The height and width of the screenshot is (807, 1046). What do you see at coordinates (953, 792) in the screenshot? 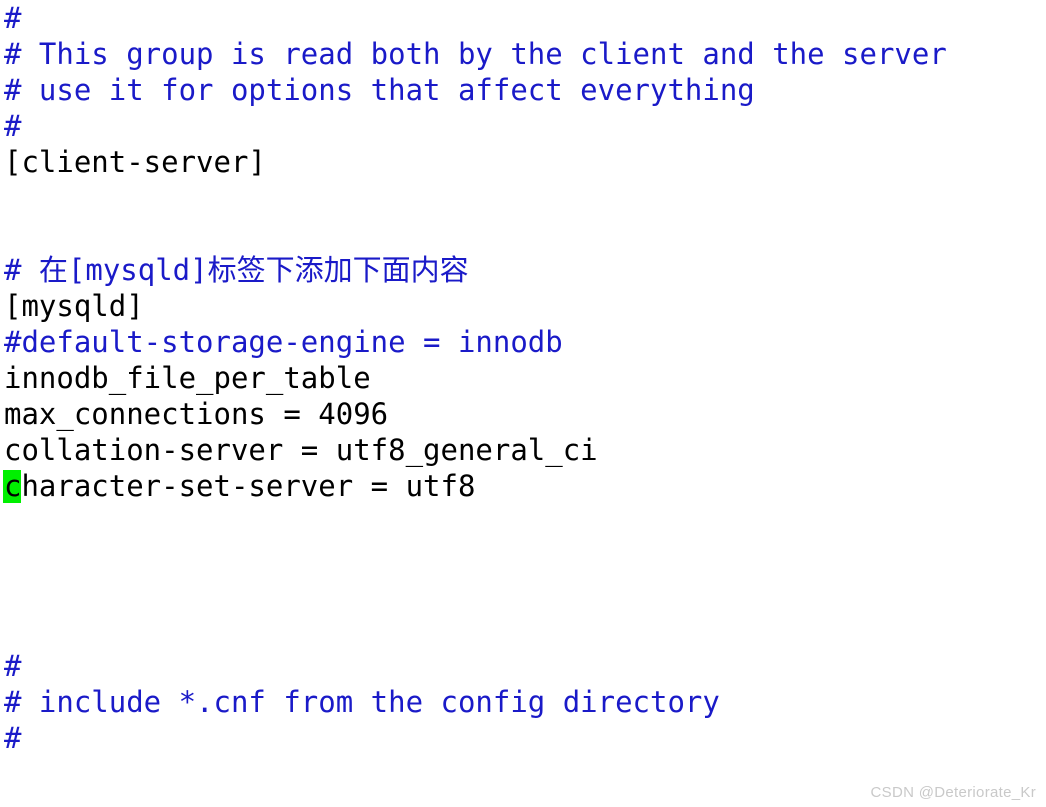
I see `csdn-watermark: CSDN @Deteriorate_Kr` at bounding box center [953, 792].